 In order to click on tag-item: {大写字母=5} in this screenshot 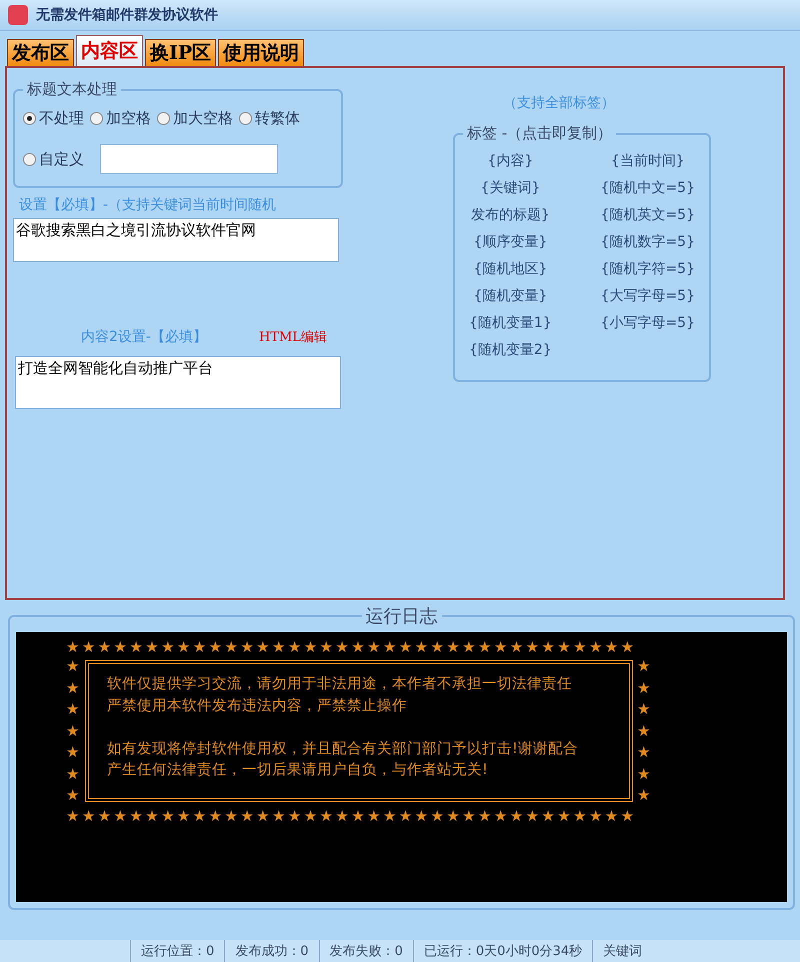, I will do `click(647, 295)`.